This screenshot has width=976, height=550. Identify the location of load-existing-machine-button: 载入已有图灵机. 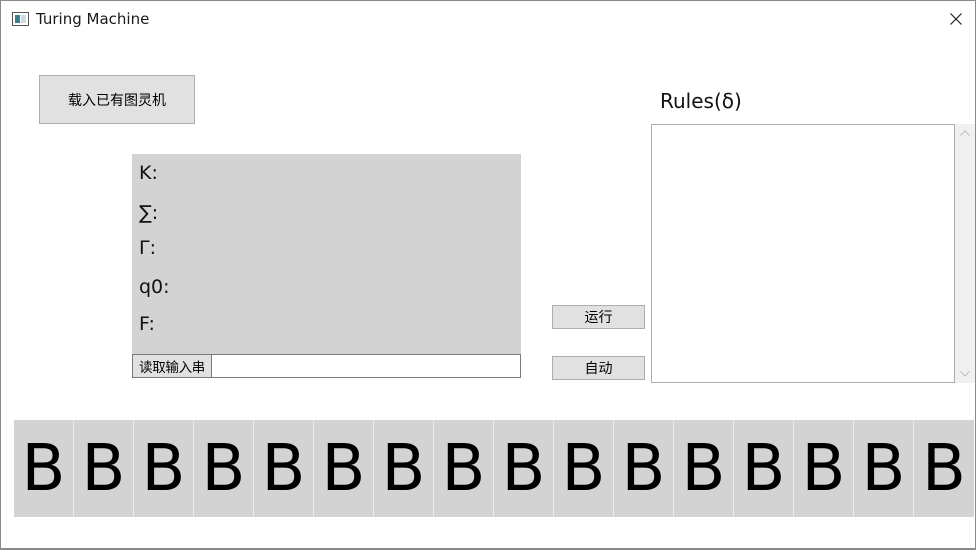
(117, 99).